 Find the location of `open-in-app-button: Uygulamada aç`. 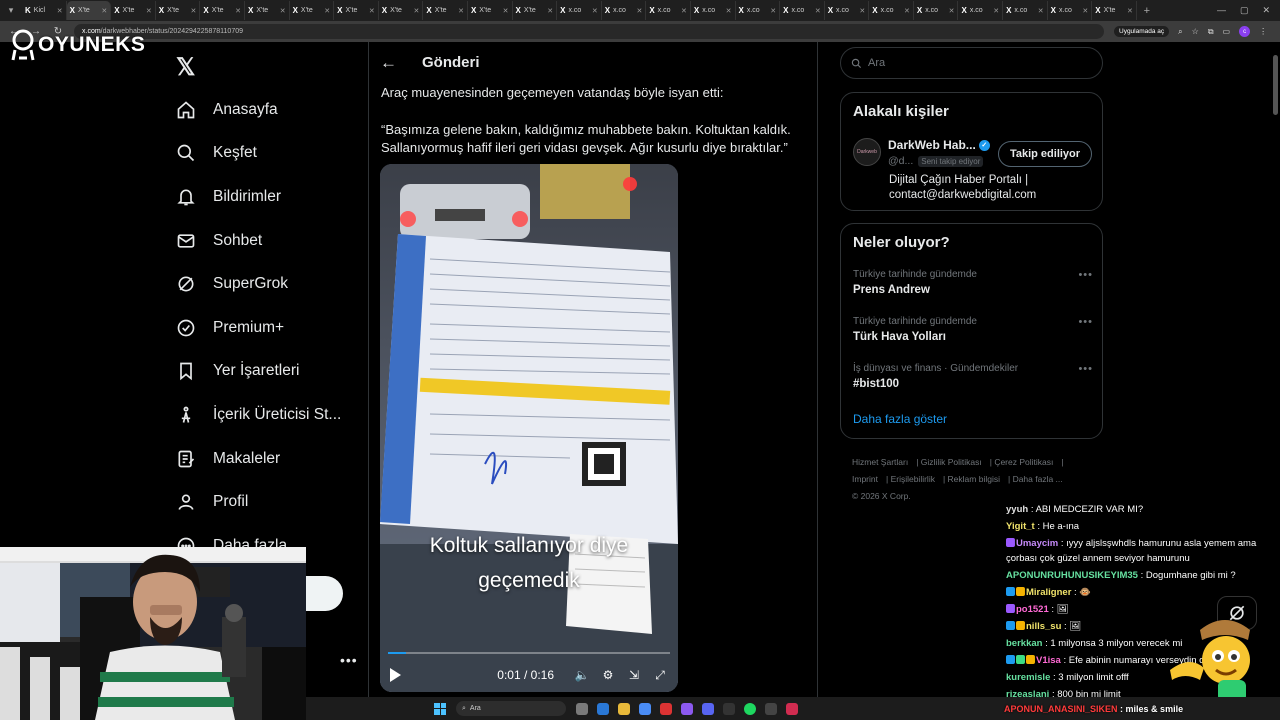

open-in-app-button: Uygulamada aç is located at coordinates (1142, 31).